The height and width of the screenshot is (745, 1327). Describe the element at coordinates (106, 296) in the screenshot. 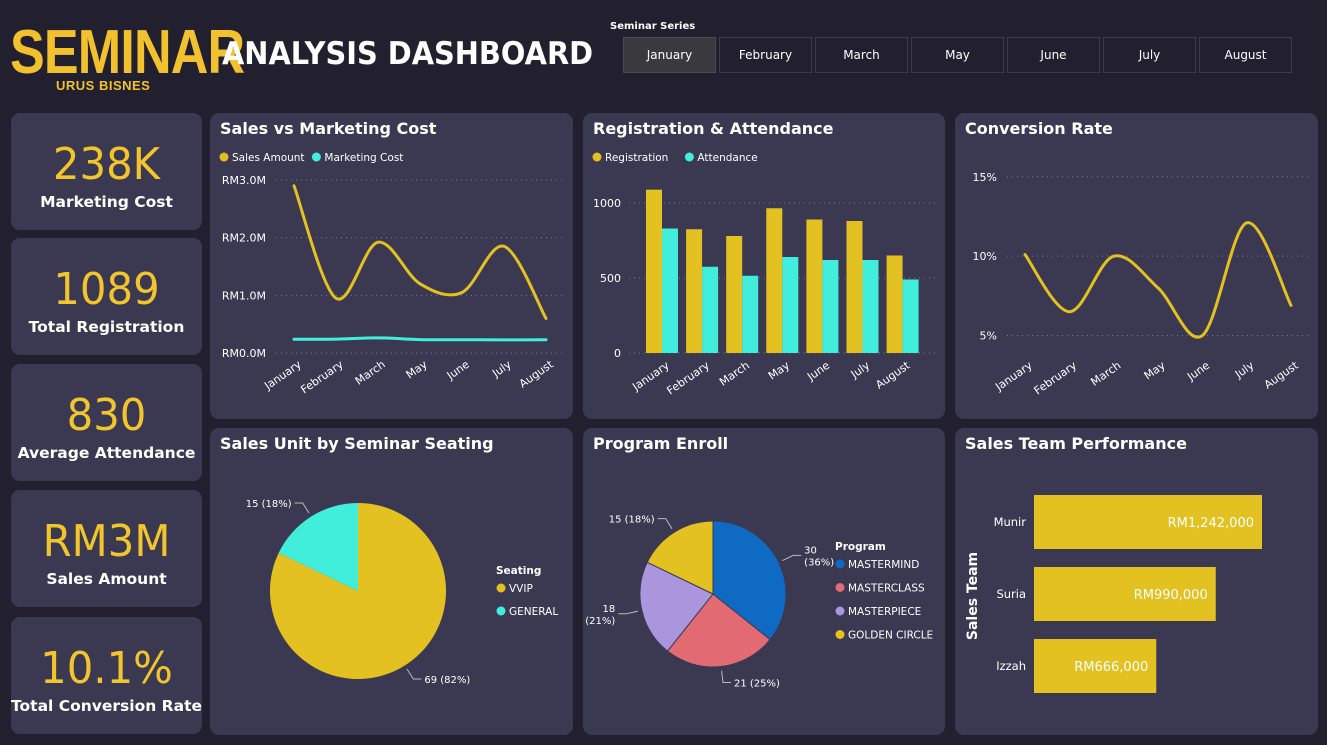

I see `kpi-card-total-registration: 1089 Total Registration` at that location.